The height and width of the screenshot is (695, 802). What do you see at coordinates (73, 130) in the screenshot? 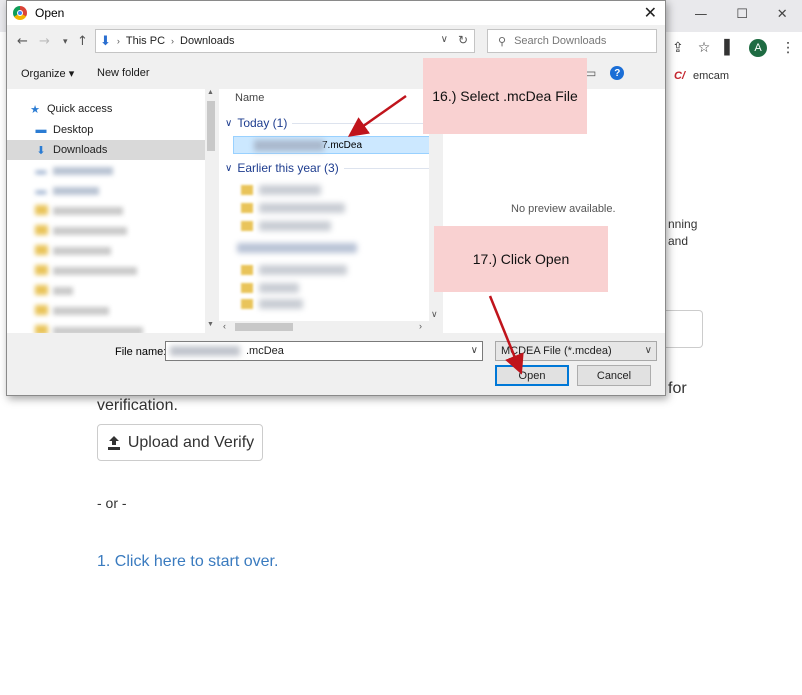
I see `nav-desktop-label: Desktop` at bounding box center [73, 130].